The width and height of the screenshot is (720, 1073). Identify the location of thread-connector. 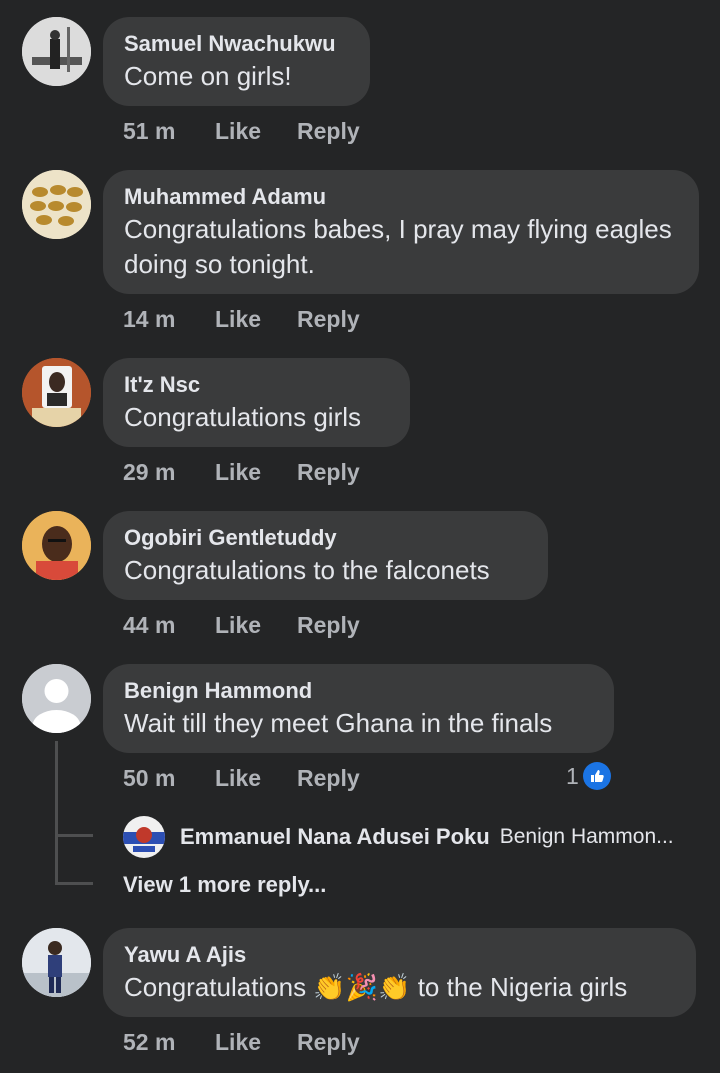
(56, 812).